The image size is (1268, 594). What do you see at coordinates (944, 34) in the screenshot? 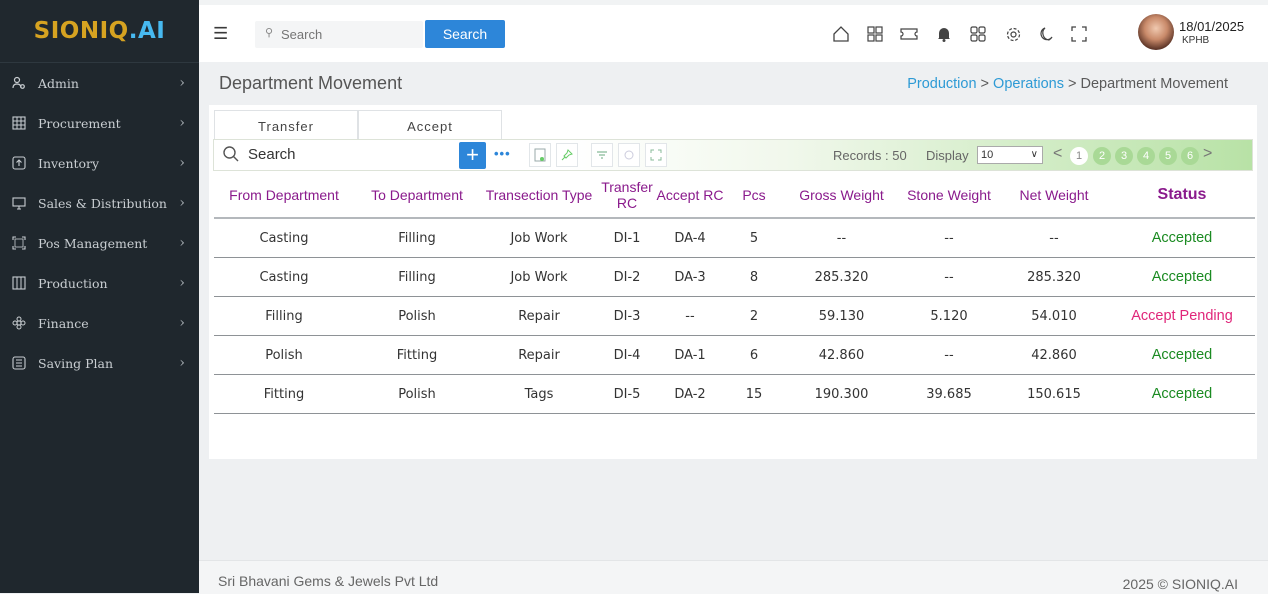
I see `bell-icon` at bounding box center [944, 34].